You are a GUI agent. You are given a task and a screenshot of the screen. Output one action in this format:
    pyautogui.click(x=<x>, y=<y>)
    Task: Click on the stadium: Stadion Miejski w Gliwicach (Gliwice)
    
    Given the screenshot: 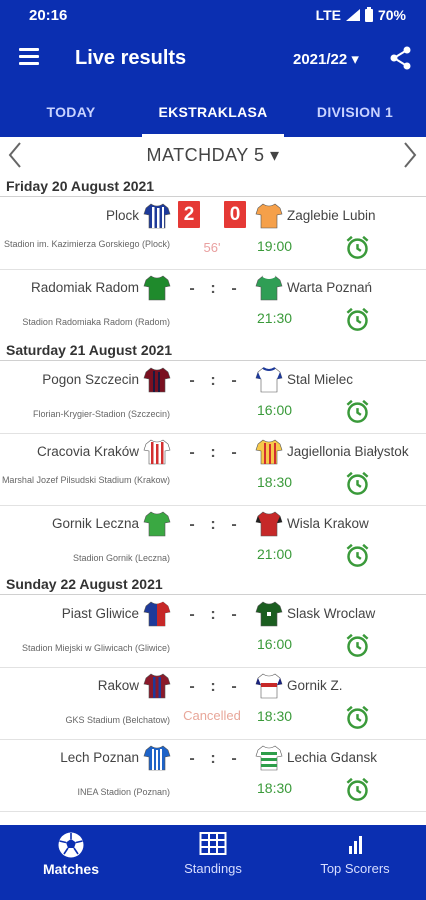 What is the action you would take?
    pyautogui.click(x=95, y=648)
    